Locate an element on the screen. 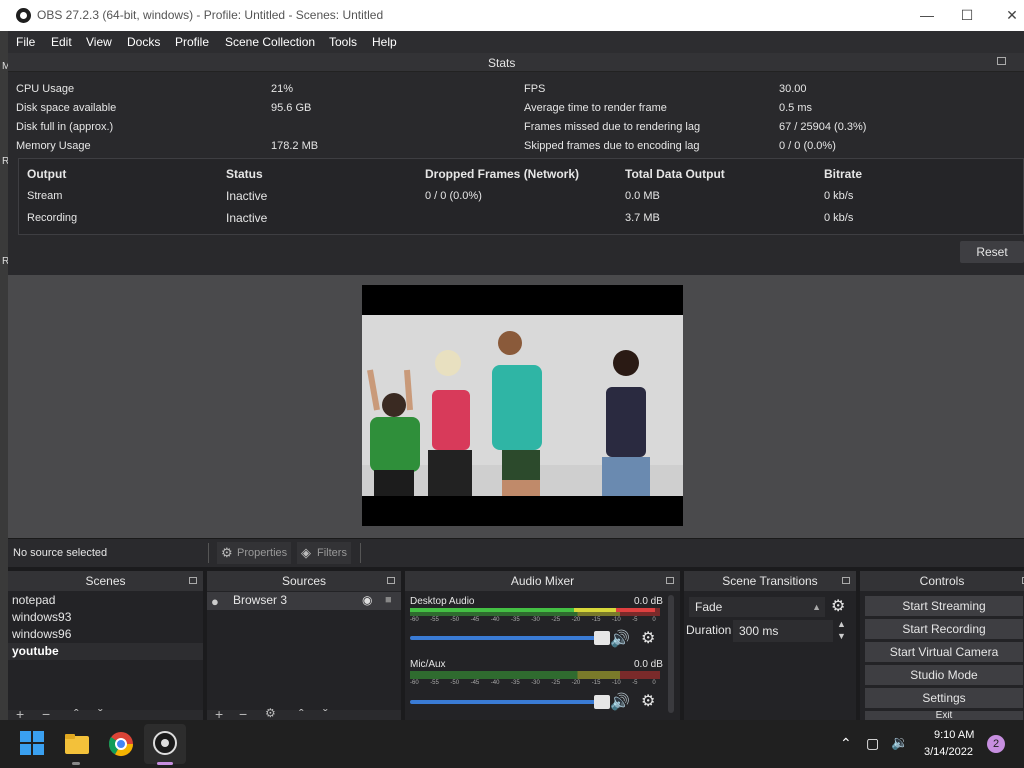 The width and height of the screenshot is (1024, 768). controls-title: Controls is located at coordinates (942, 581).